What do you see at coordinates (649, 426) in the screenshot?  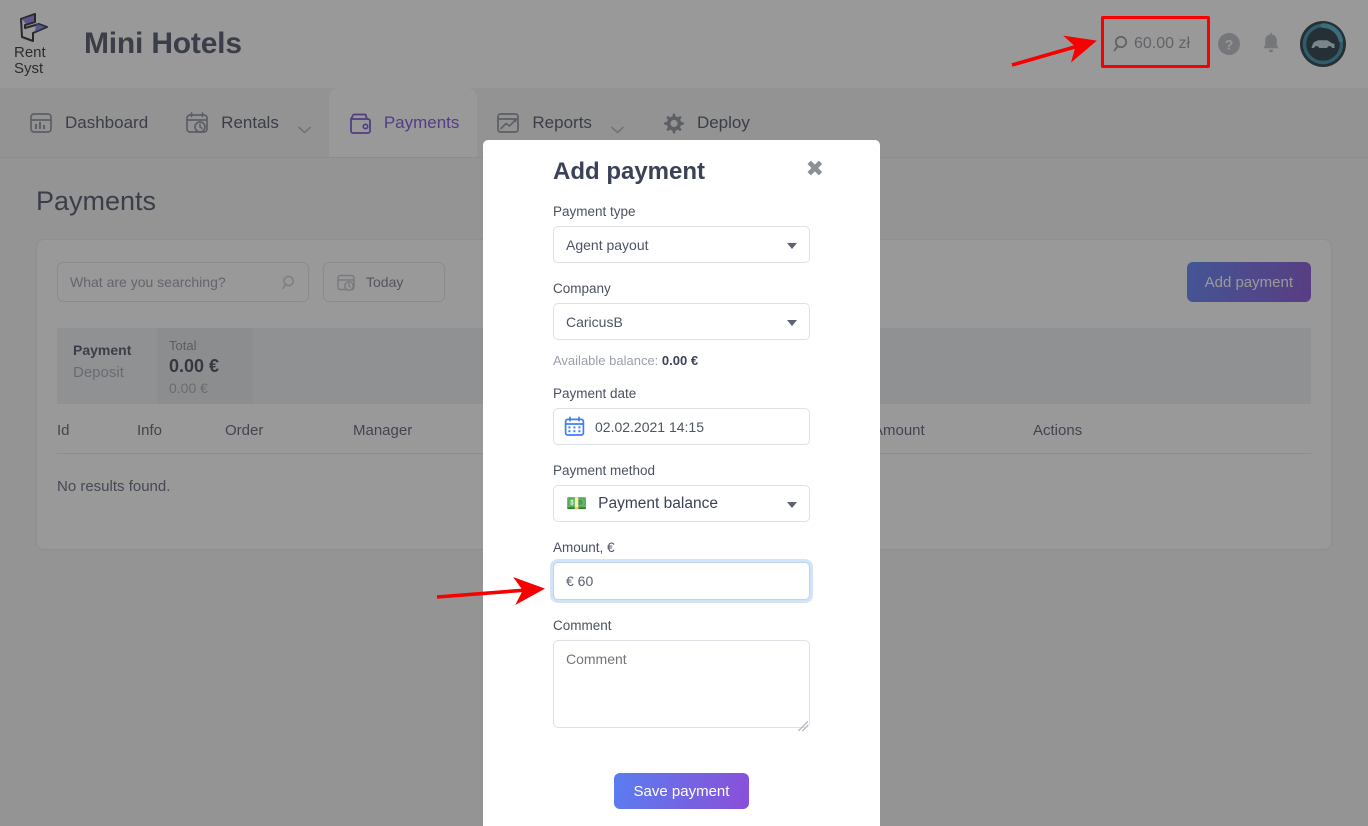 I see `payment-date-value: 02.02.2021 14:15` at bounding box center [649, 426].